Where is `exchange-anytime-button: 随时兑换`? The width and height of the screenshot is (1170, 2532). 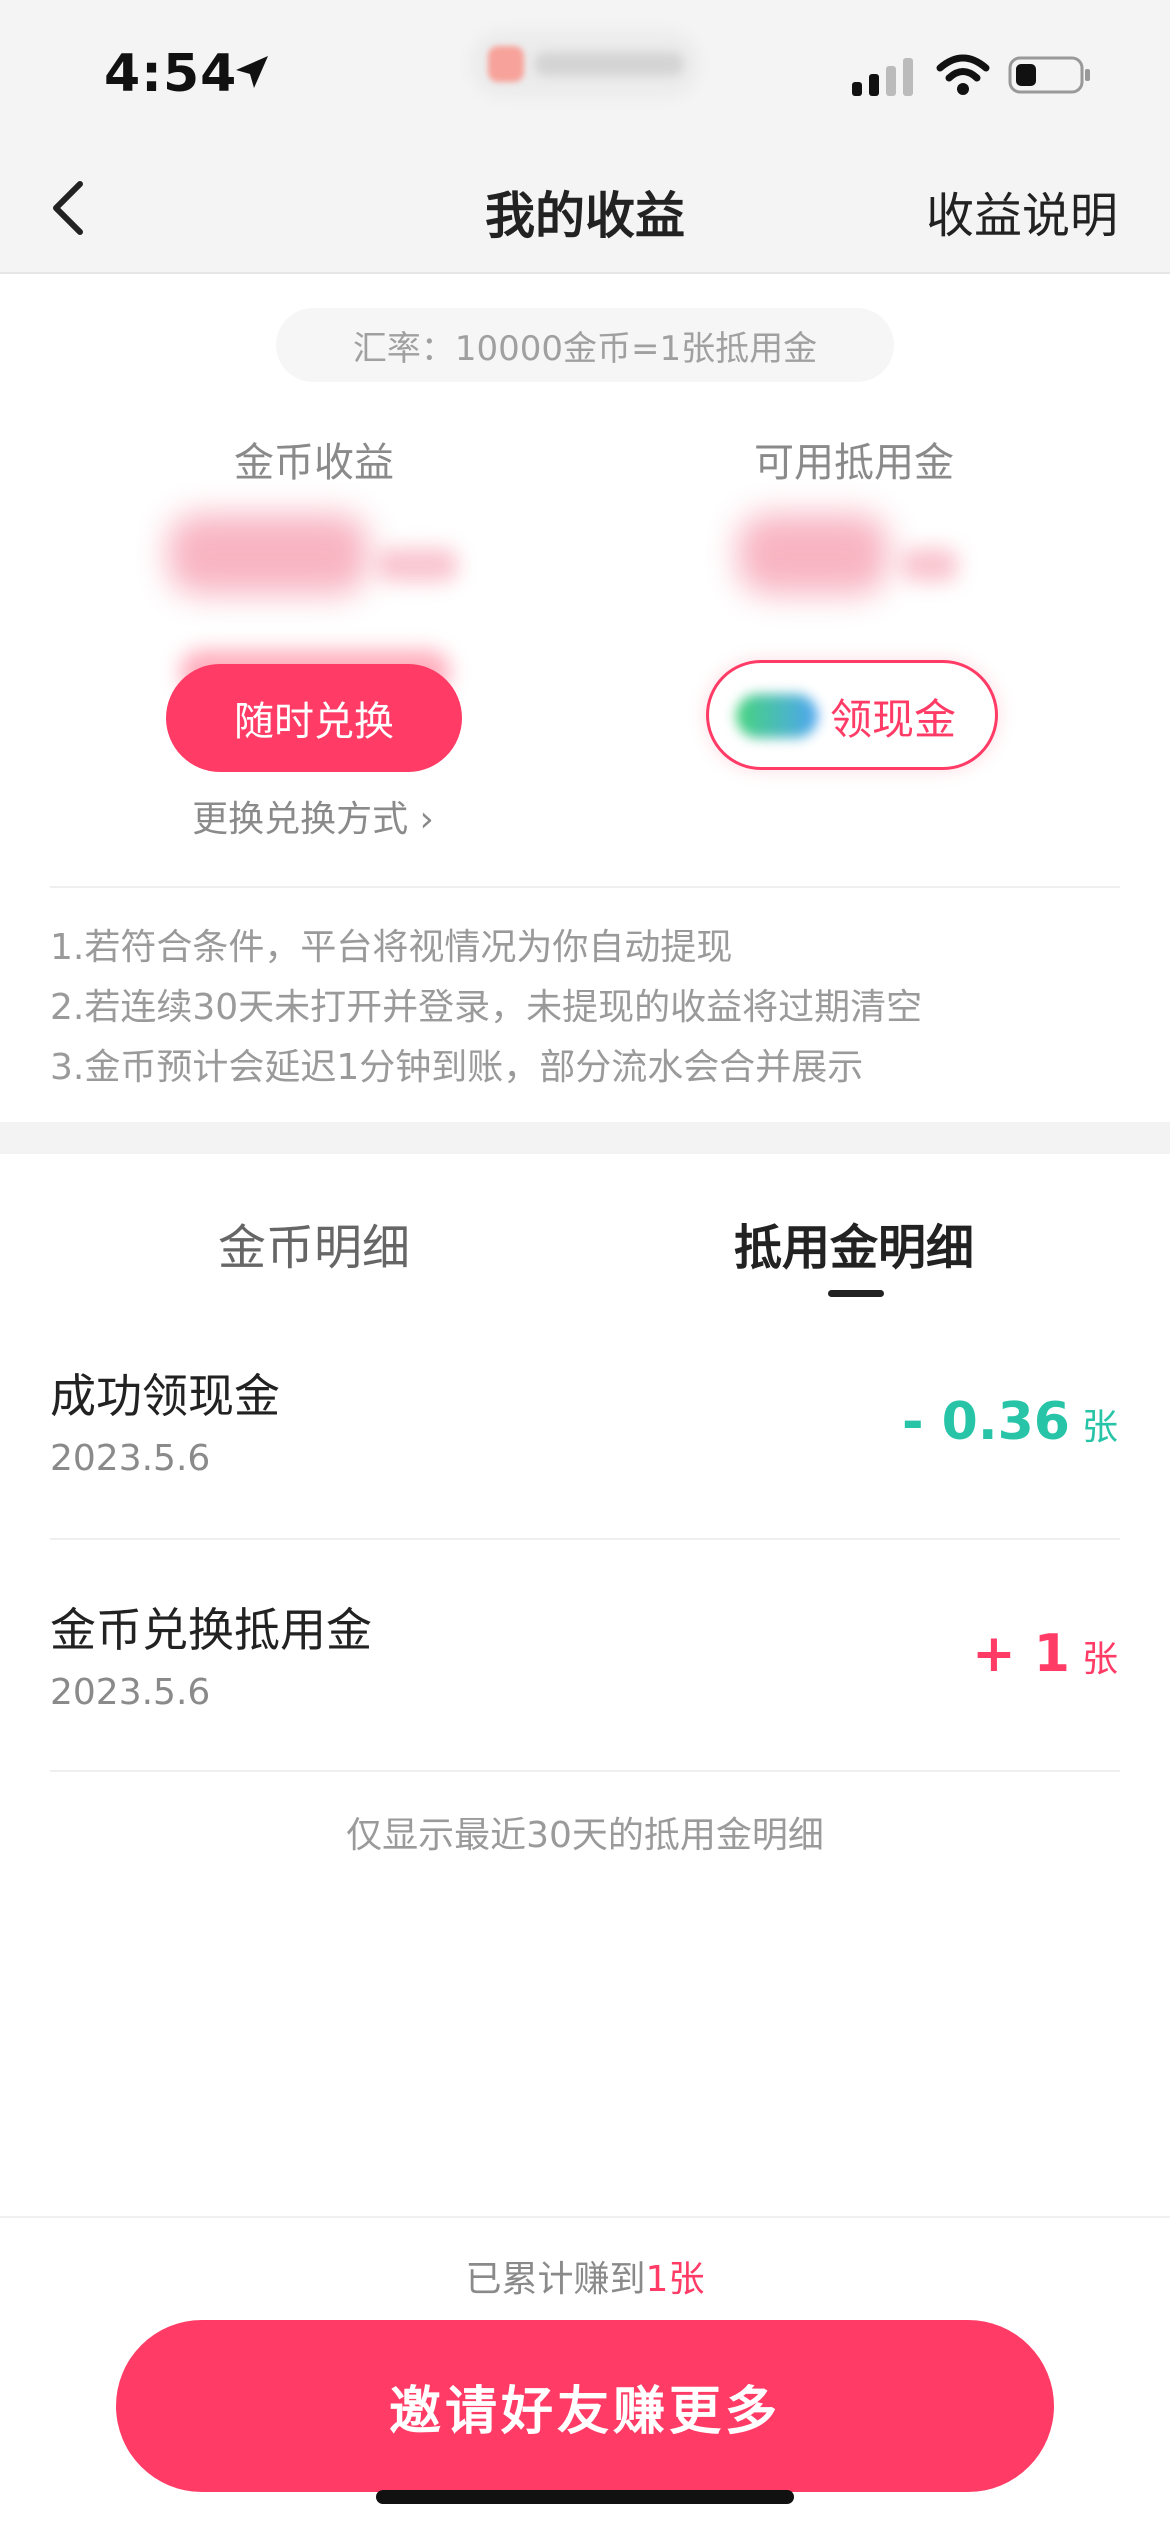 exchange-anytime-button: 随时兑换 is located at coordinates (314, 718).